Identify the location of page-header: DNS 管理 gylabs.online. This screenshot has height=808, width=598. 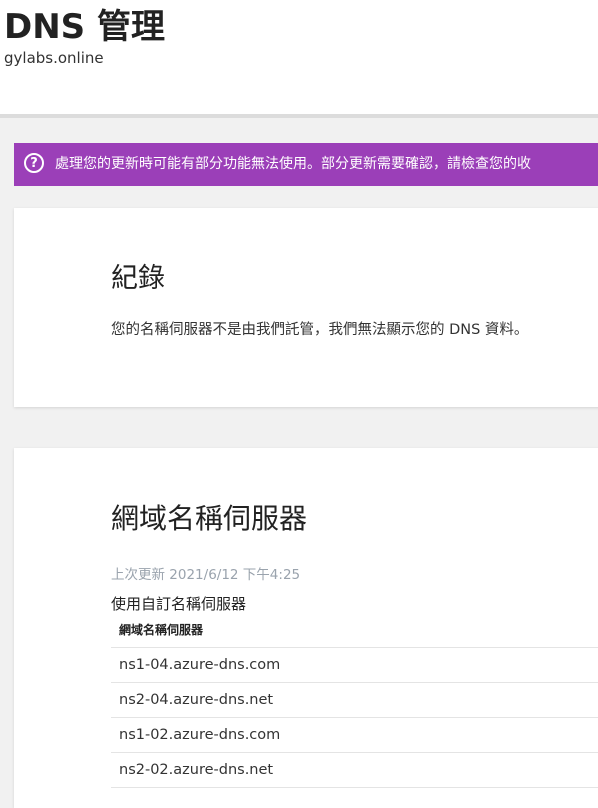
(299, 57).